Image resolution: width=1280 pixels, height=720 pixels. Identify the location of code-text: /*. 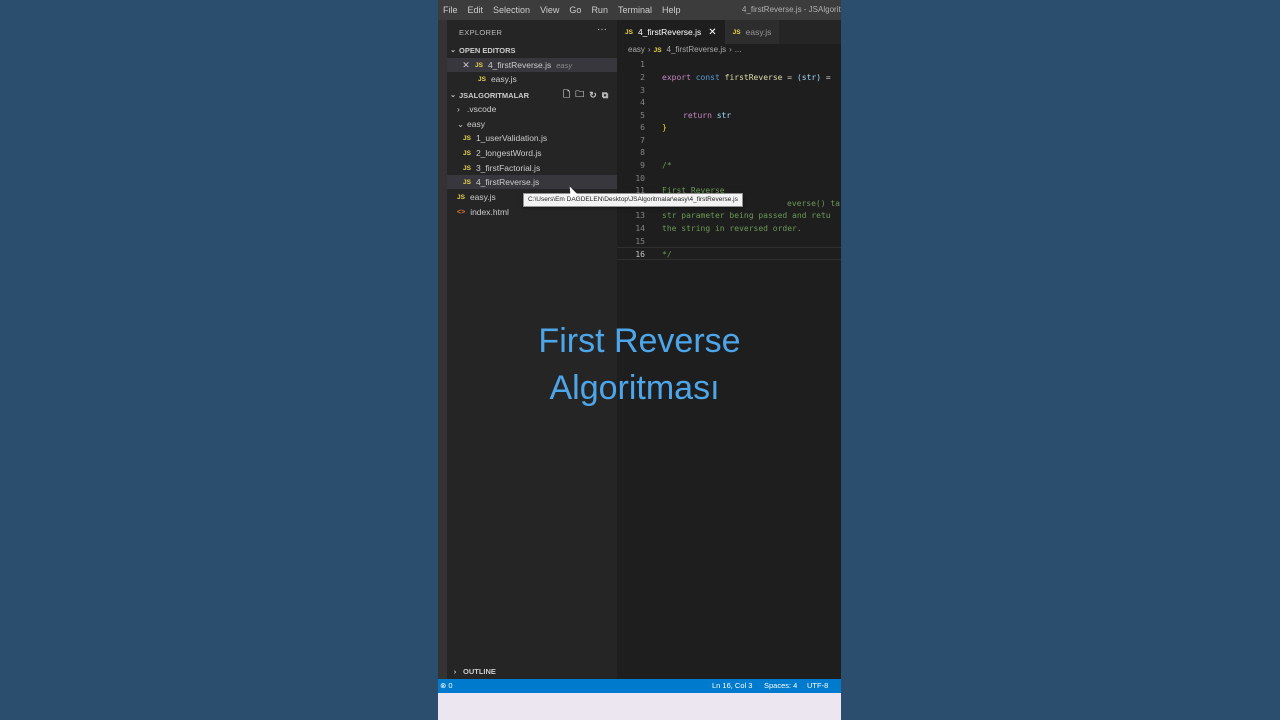
(667, 165).